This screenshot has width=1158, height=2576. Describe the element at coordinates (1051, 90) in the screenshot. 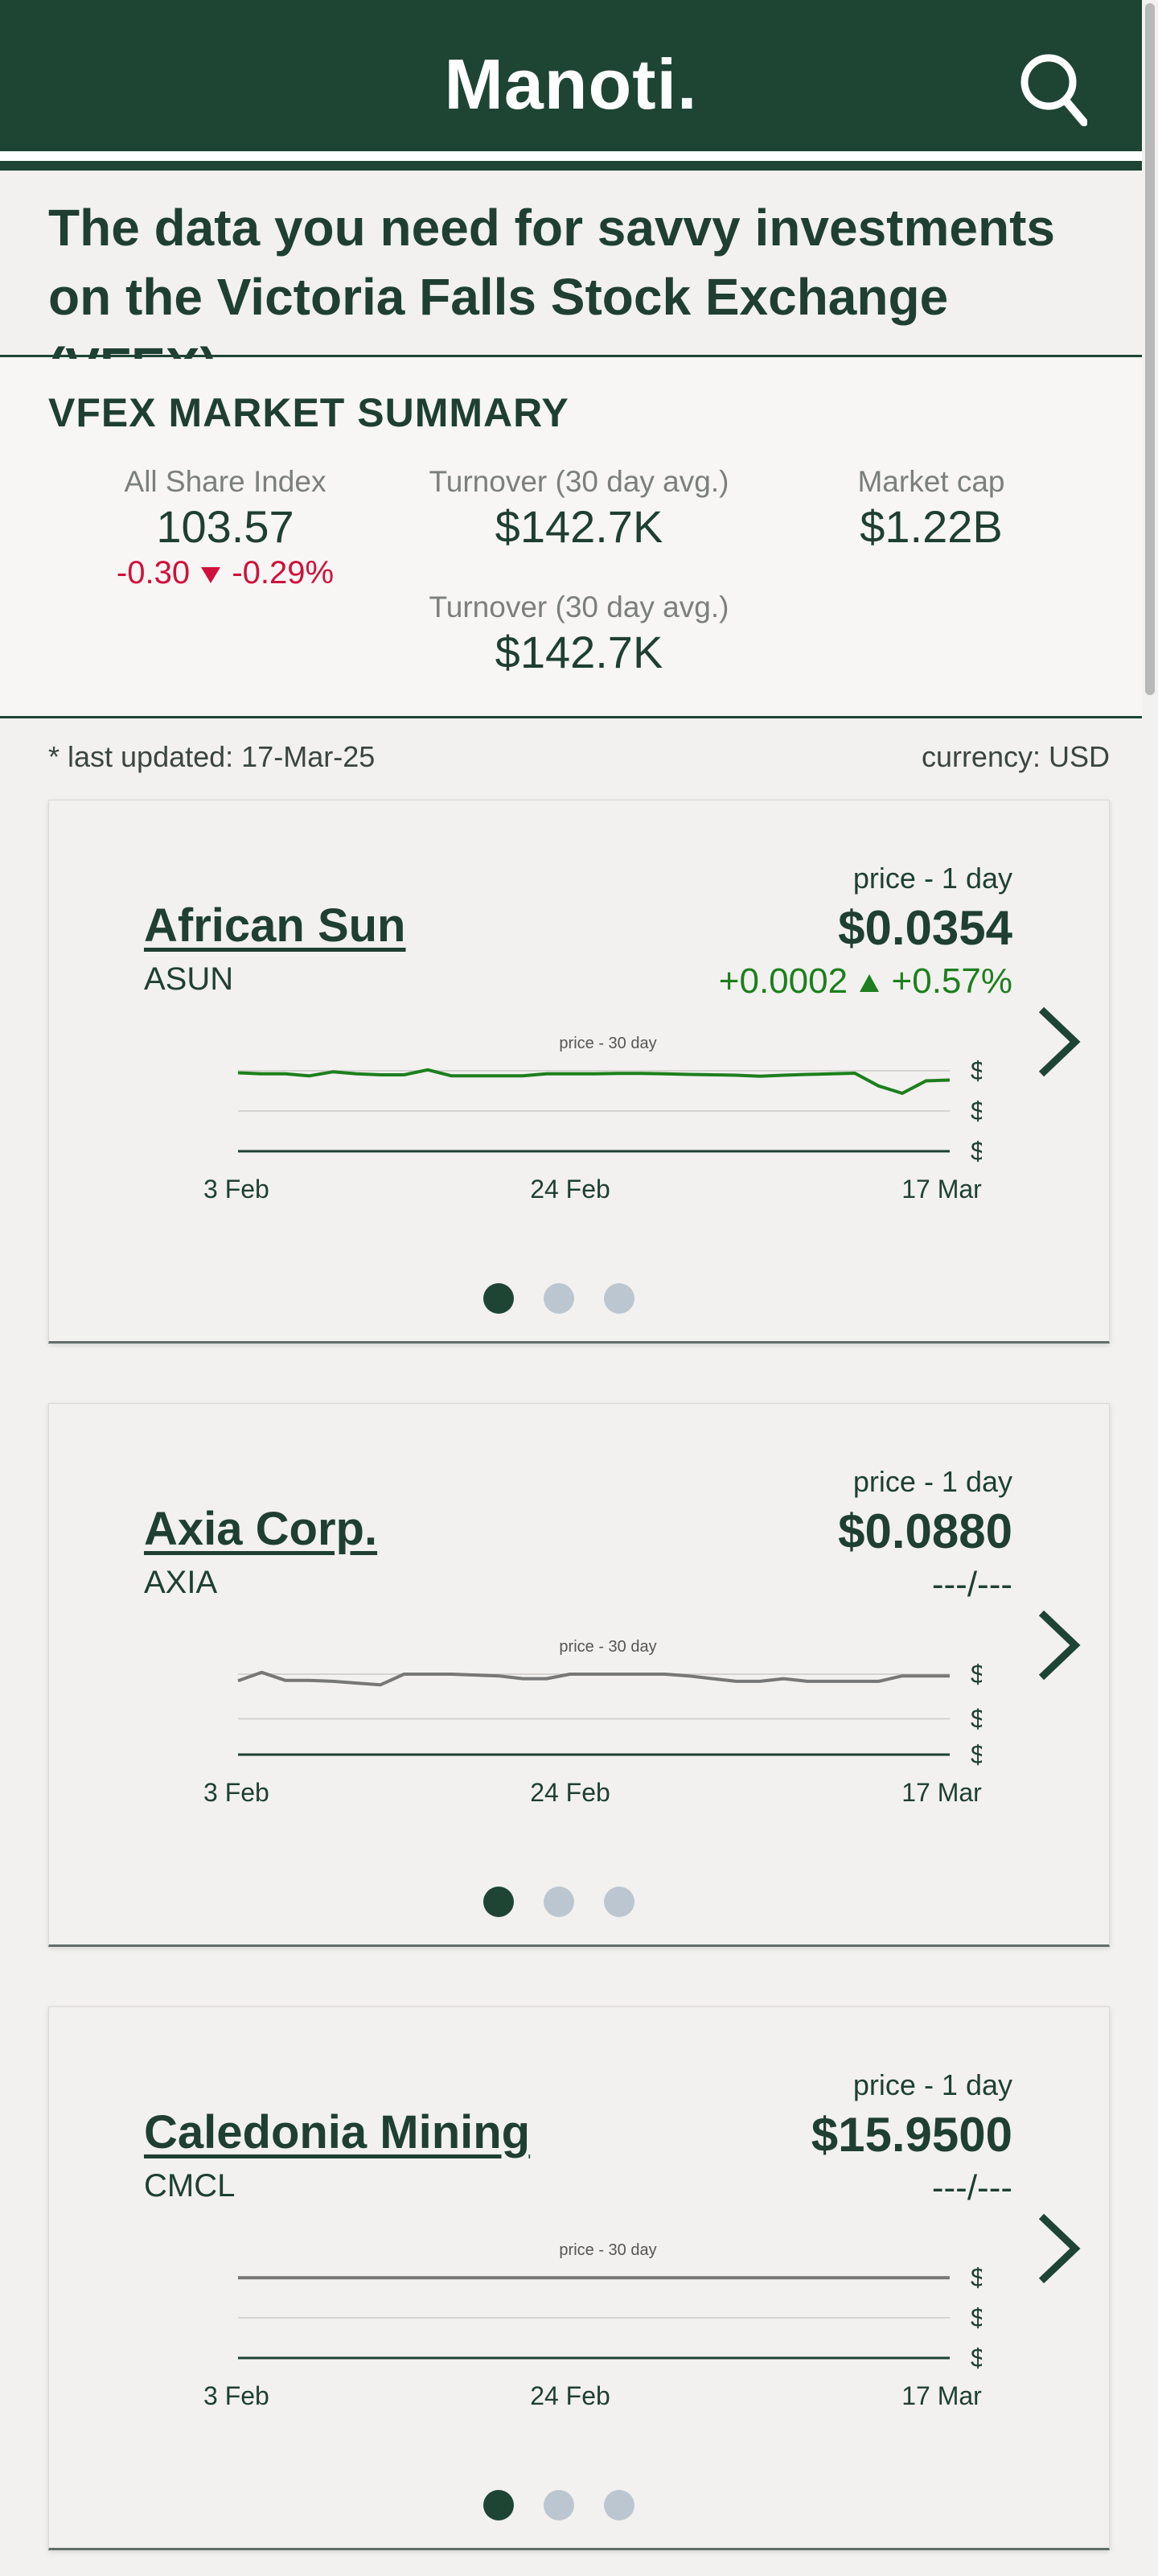

I see `search-icon` at that location.